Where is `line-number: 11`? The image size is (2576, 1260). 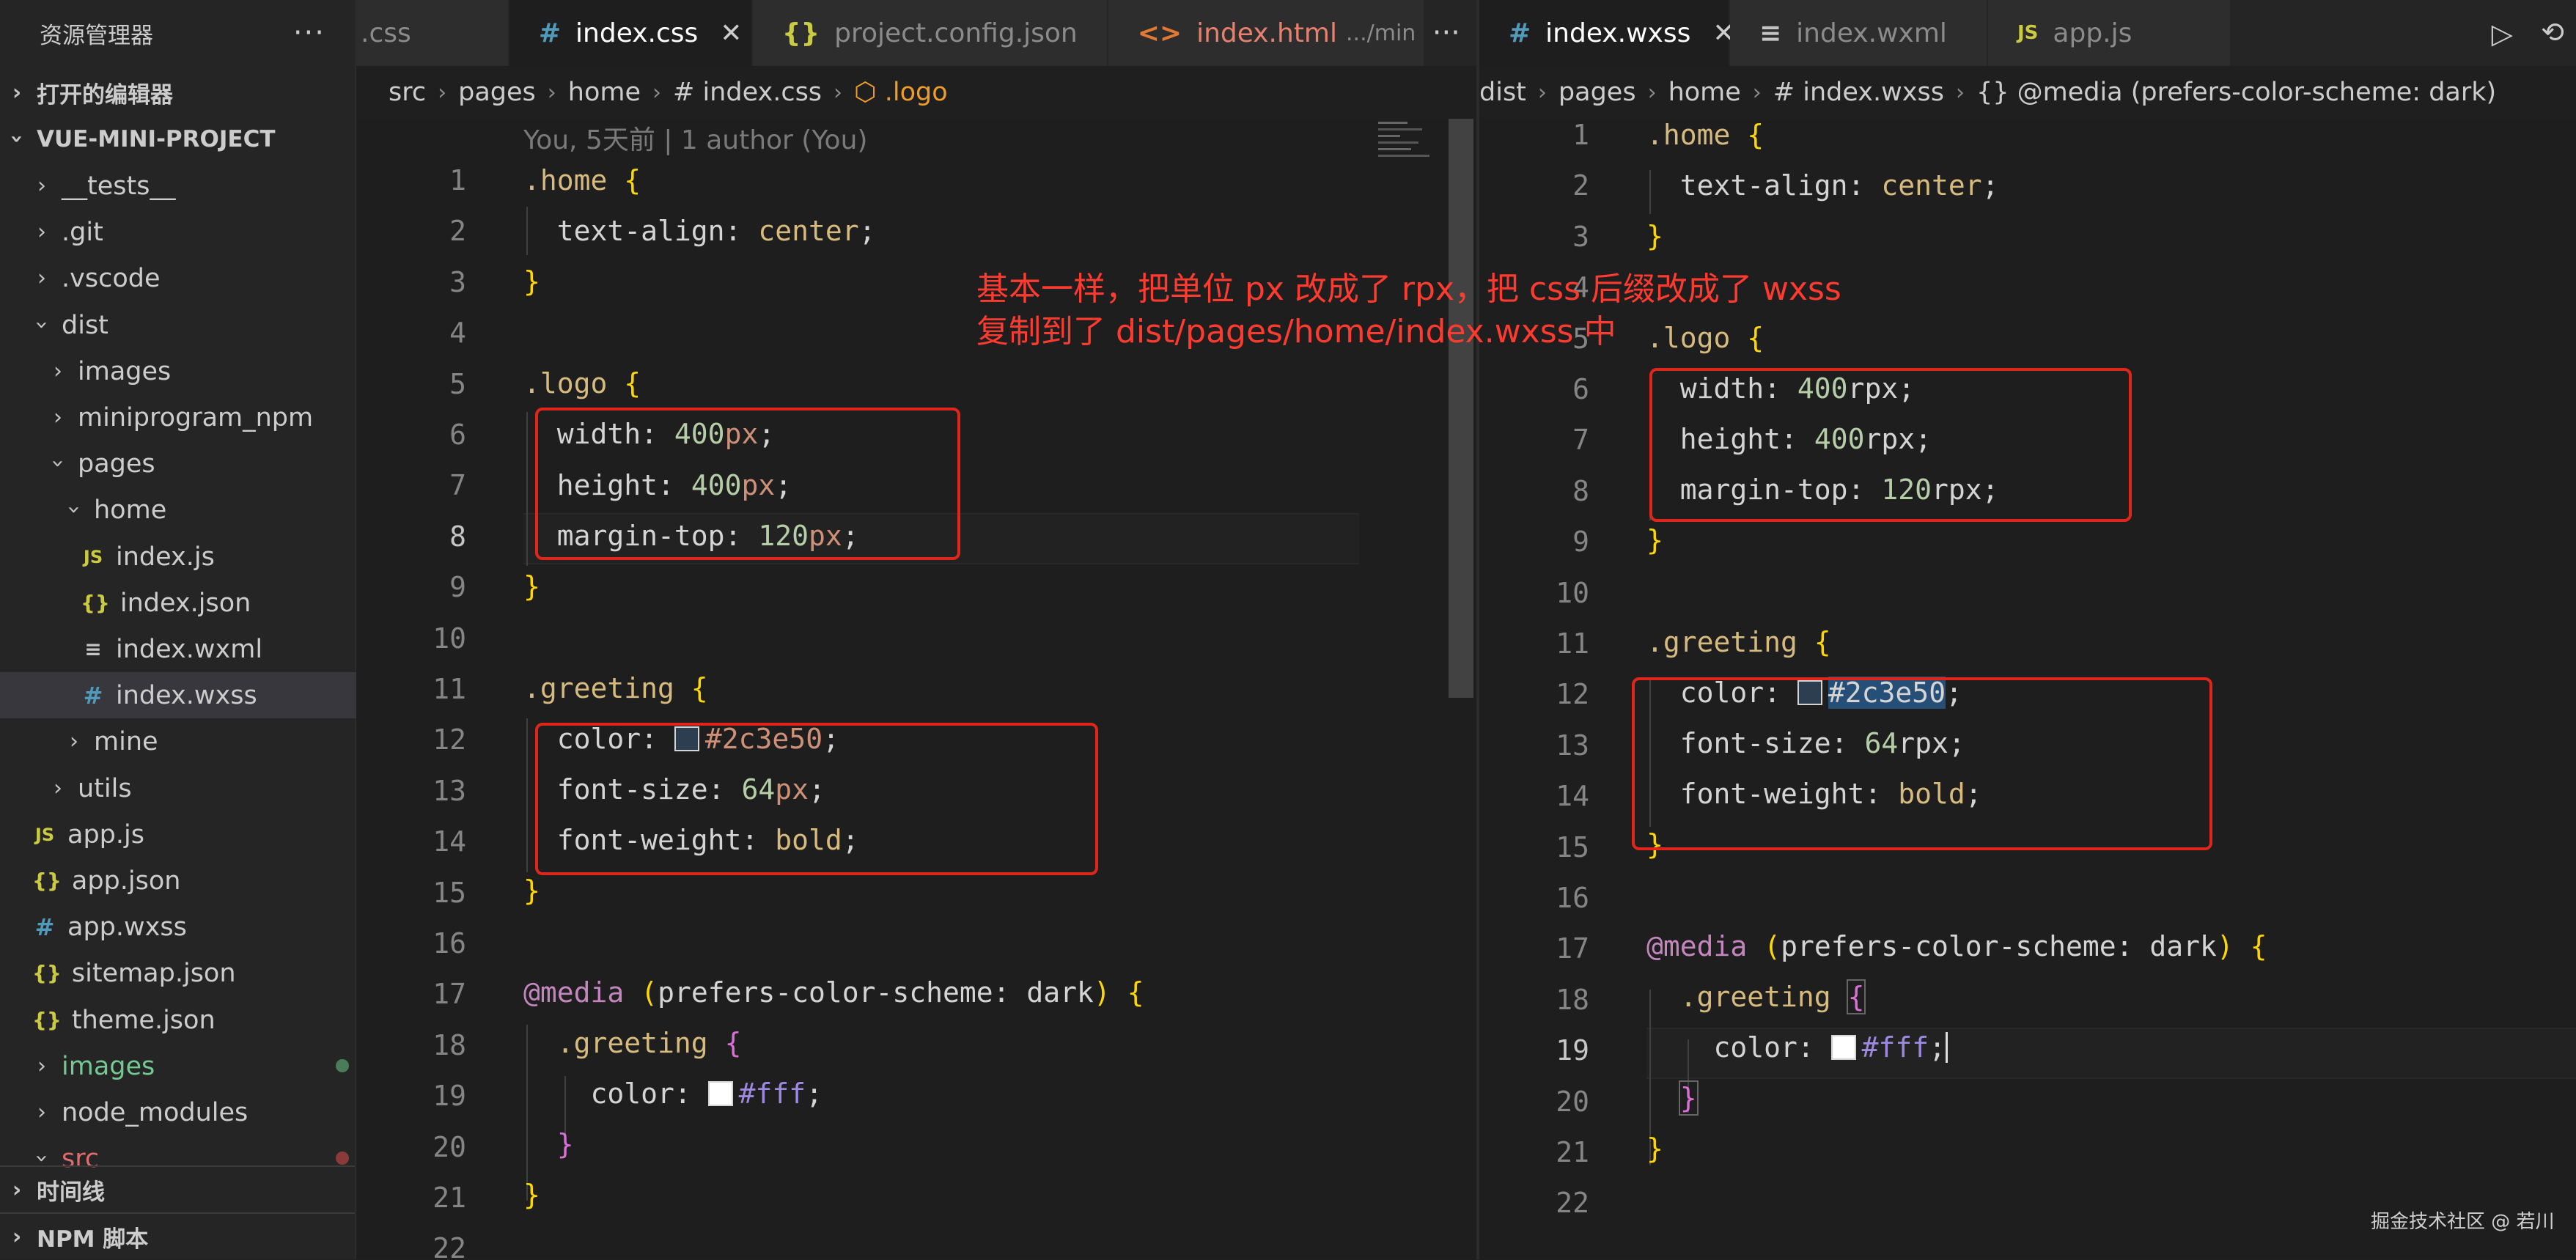 line-number: 11 is located at coordinates (449, 689).